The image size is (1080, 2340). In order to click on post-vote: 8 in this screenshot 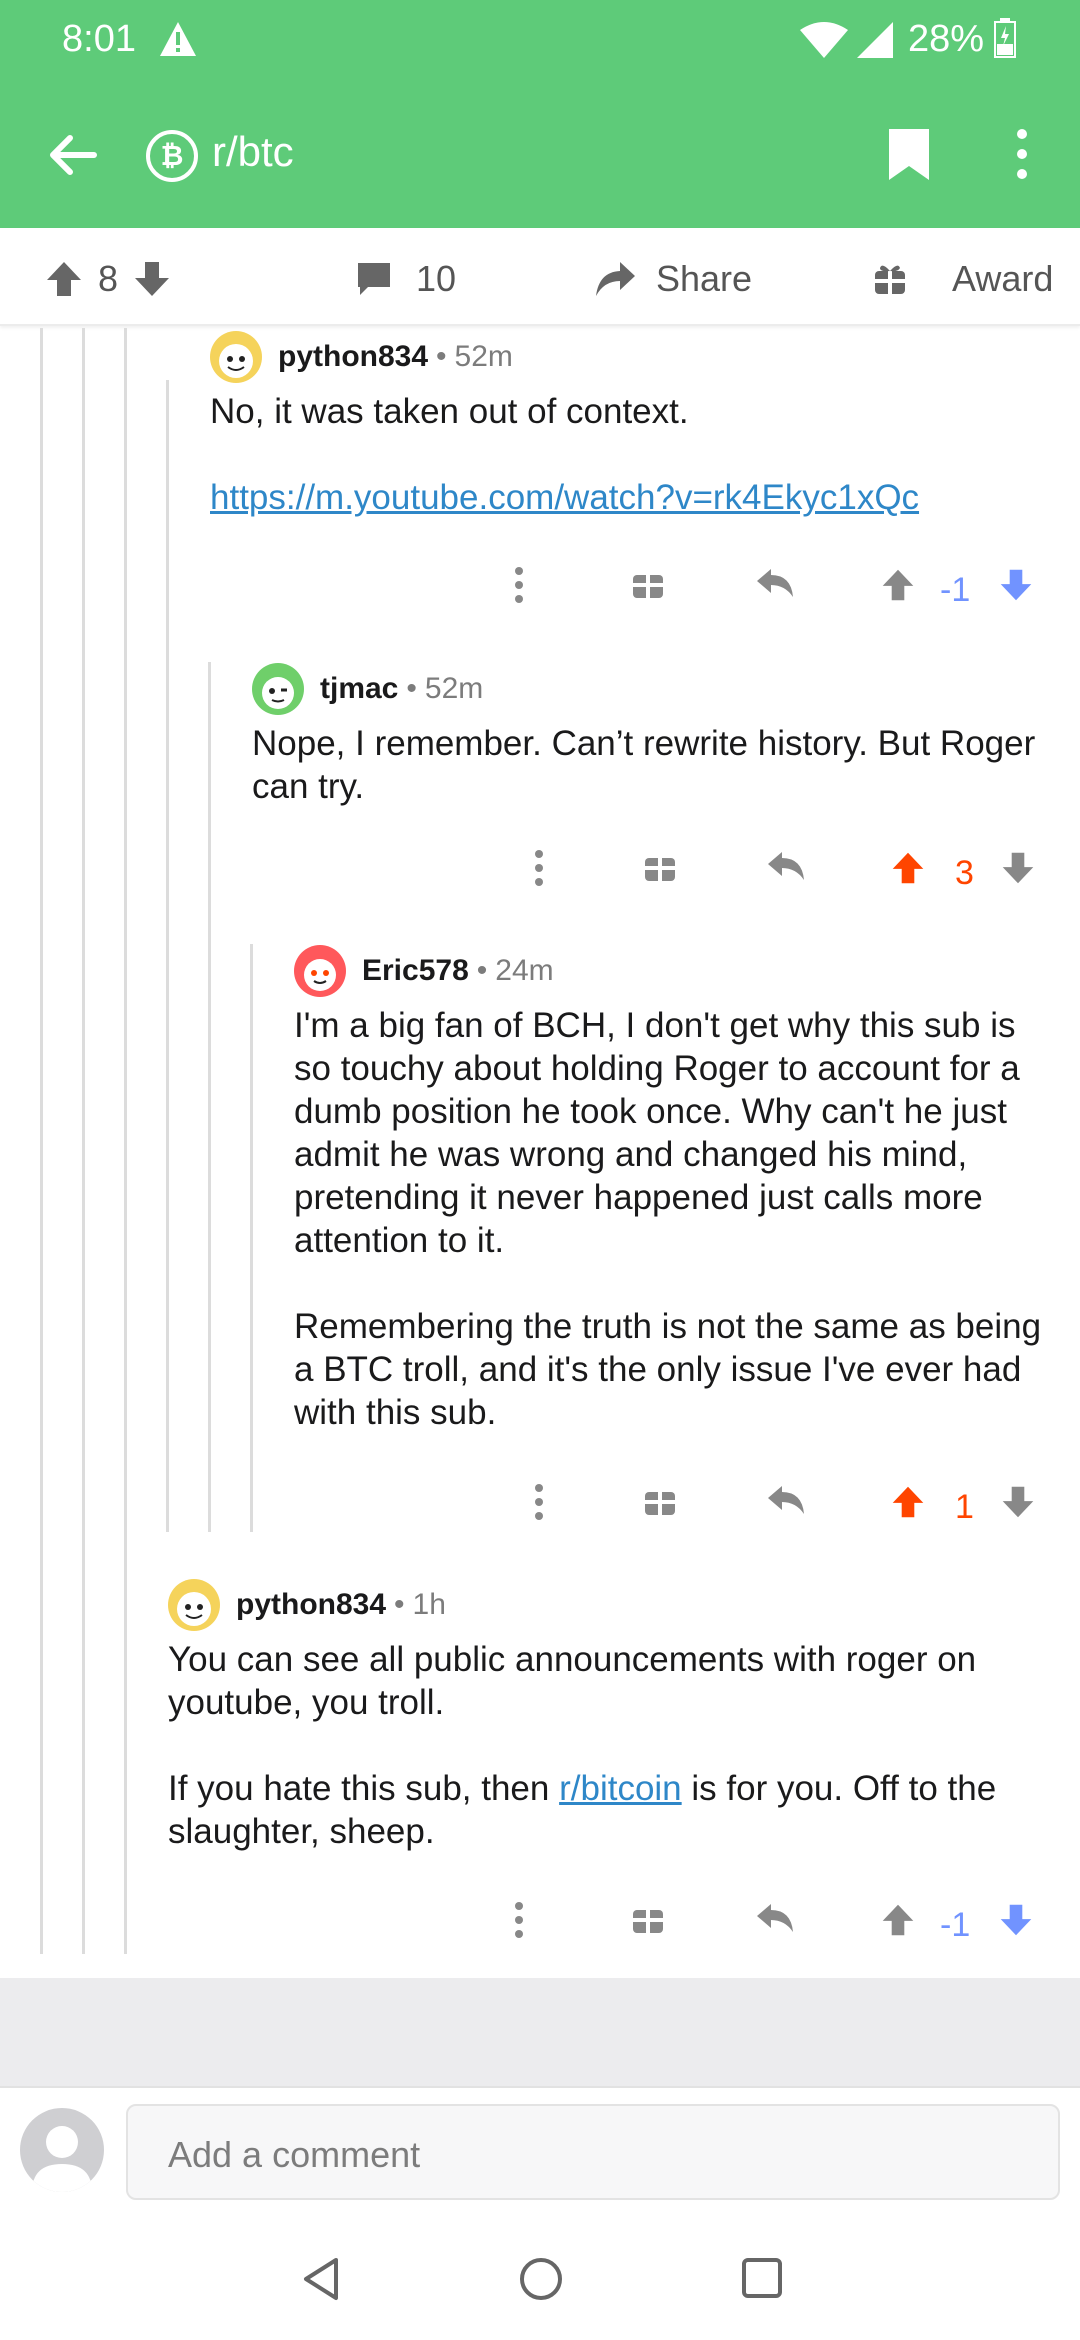, I will do `click(108, 279)`.